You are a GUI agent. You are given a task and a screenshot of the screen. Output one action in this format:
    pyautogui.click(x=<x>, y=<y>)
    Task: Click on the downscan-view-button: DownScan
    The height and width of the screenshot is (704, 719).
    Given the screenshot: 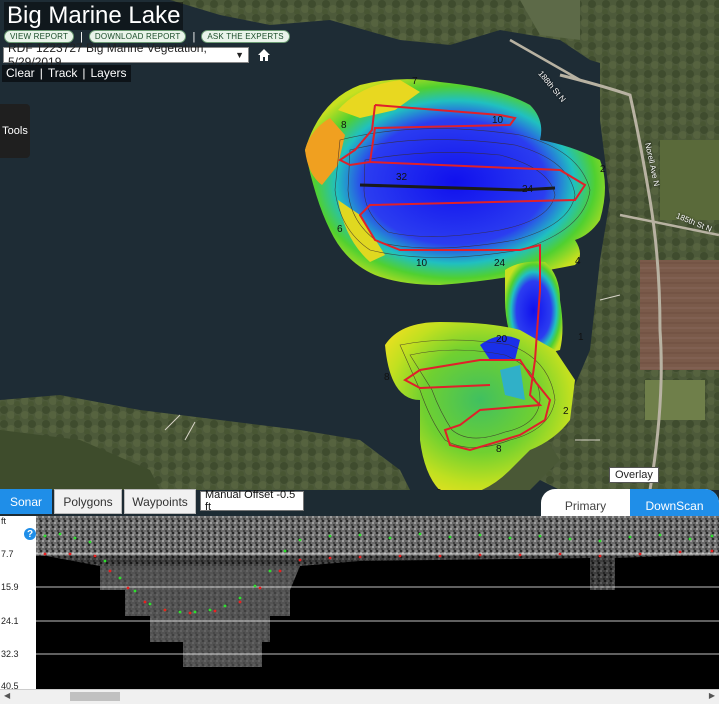 What is the action you would take?
    pyautogui.click(x=674, y=502)
    